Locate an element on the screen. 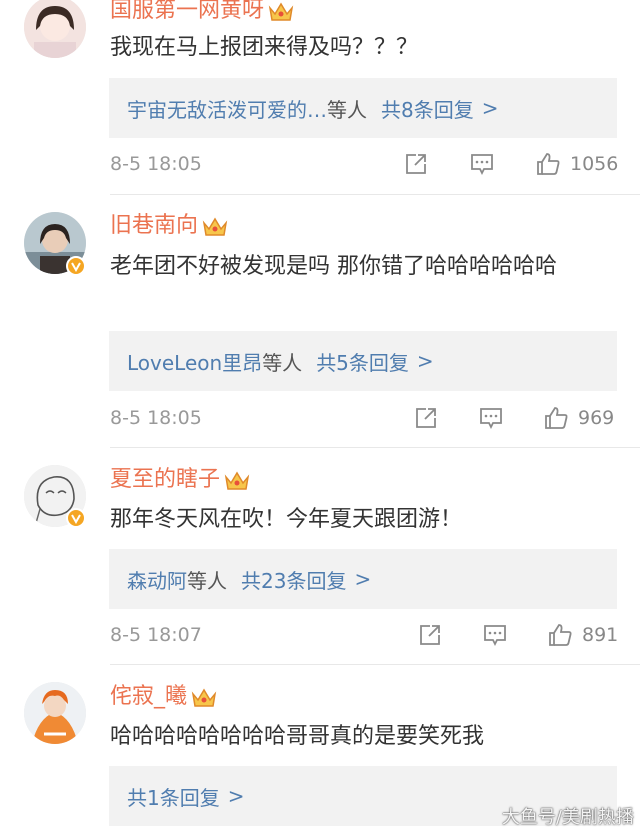 This screenshot has height=835, width=640. comment-text: 老年团不好被发现是吗 那你错了哈哈哈哈哈哈 is located at coordinates (333, 266).